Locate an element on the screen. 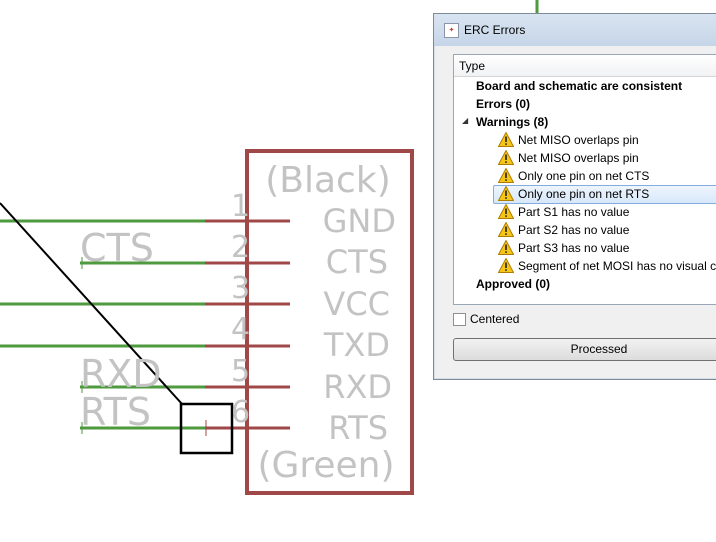 This screenshot has height=542, width=716. processed-button: Processed is located at coordinates (584, 349).